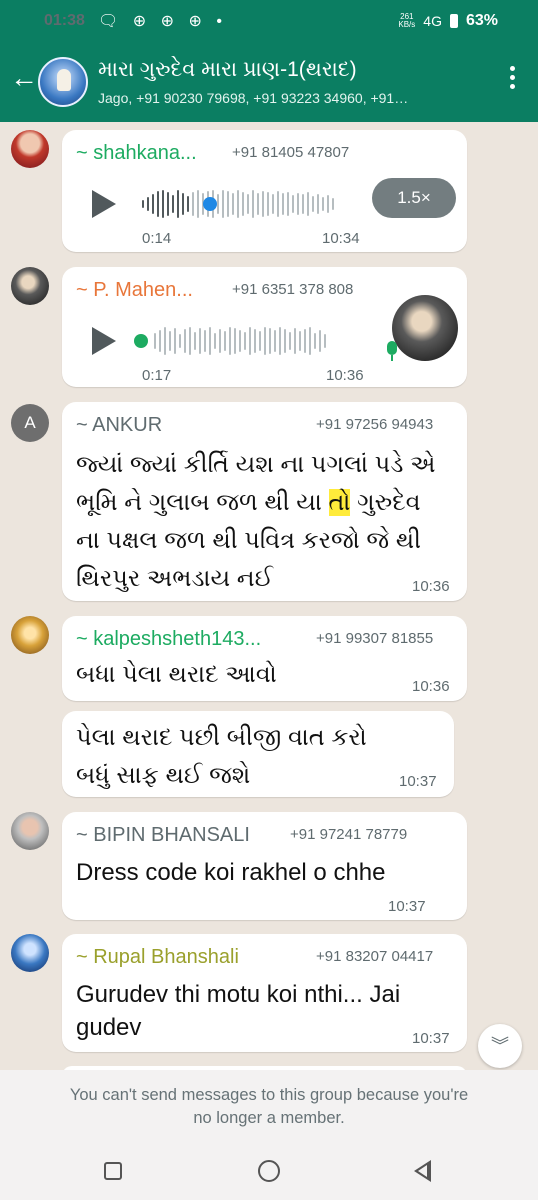 Image resolution: width=538 pixels, height=1200 pixels. I want to click on sender-avatar: A, so click(30, 423).